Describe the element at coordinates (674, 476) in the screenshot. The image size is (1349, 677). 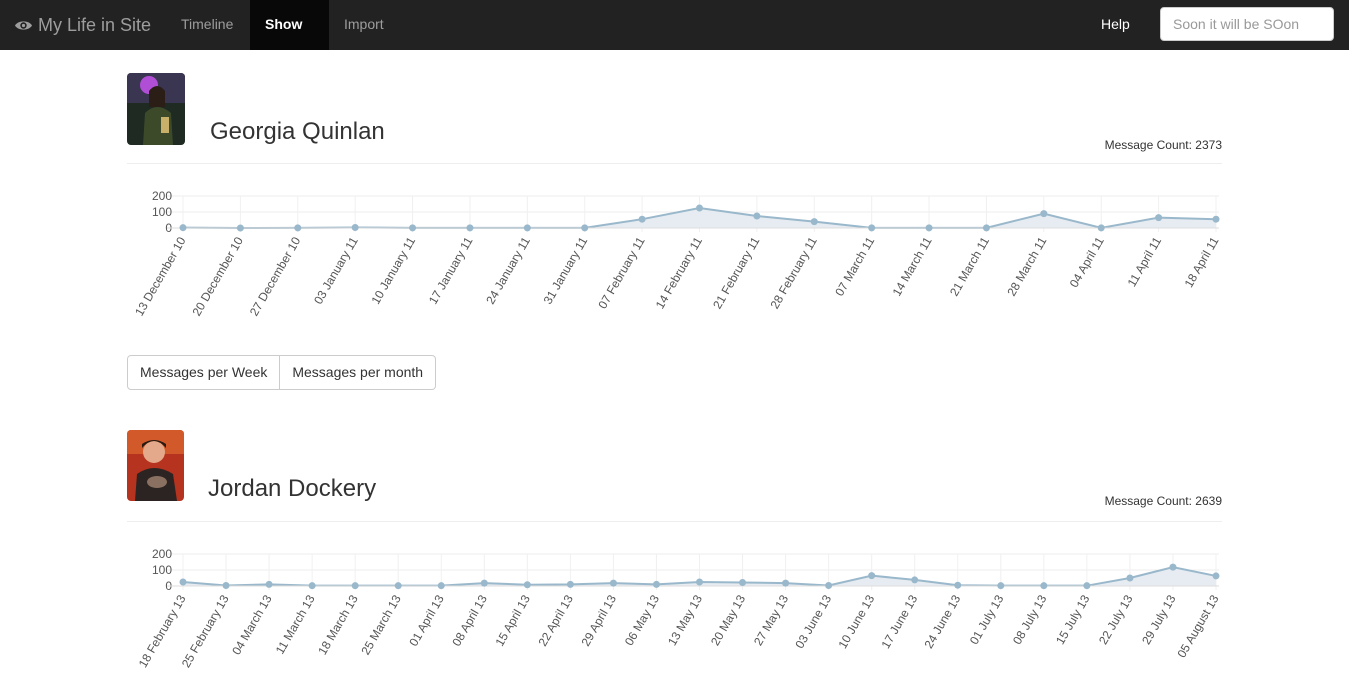
I see `person-card: Jordan Dockery Message Count: 2639` at that location.